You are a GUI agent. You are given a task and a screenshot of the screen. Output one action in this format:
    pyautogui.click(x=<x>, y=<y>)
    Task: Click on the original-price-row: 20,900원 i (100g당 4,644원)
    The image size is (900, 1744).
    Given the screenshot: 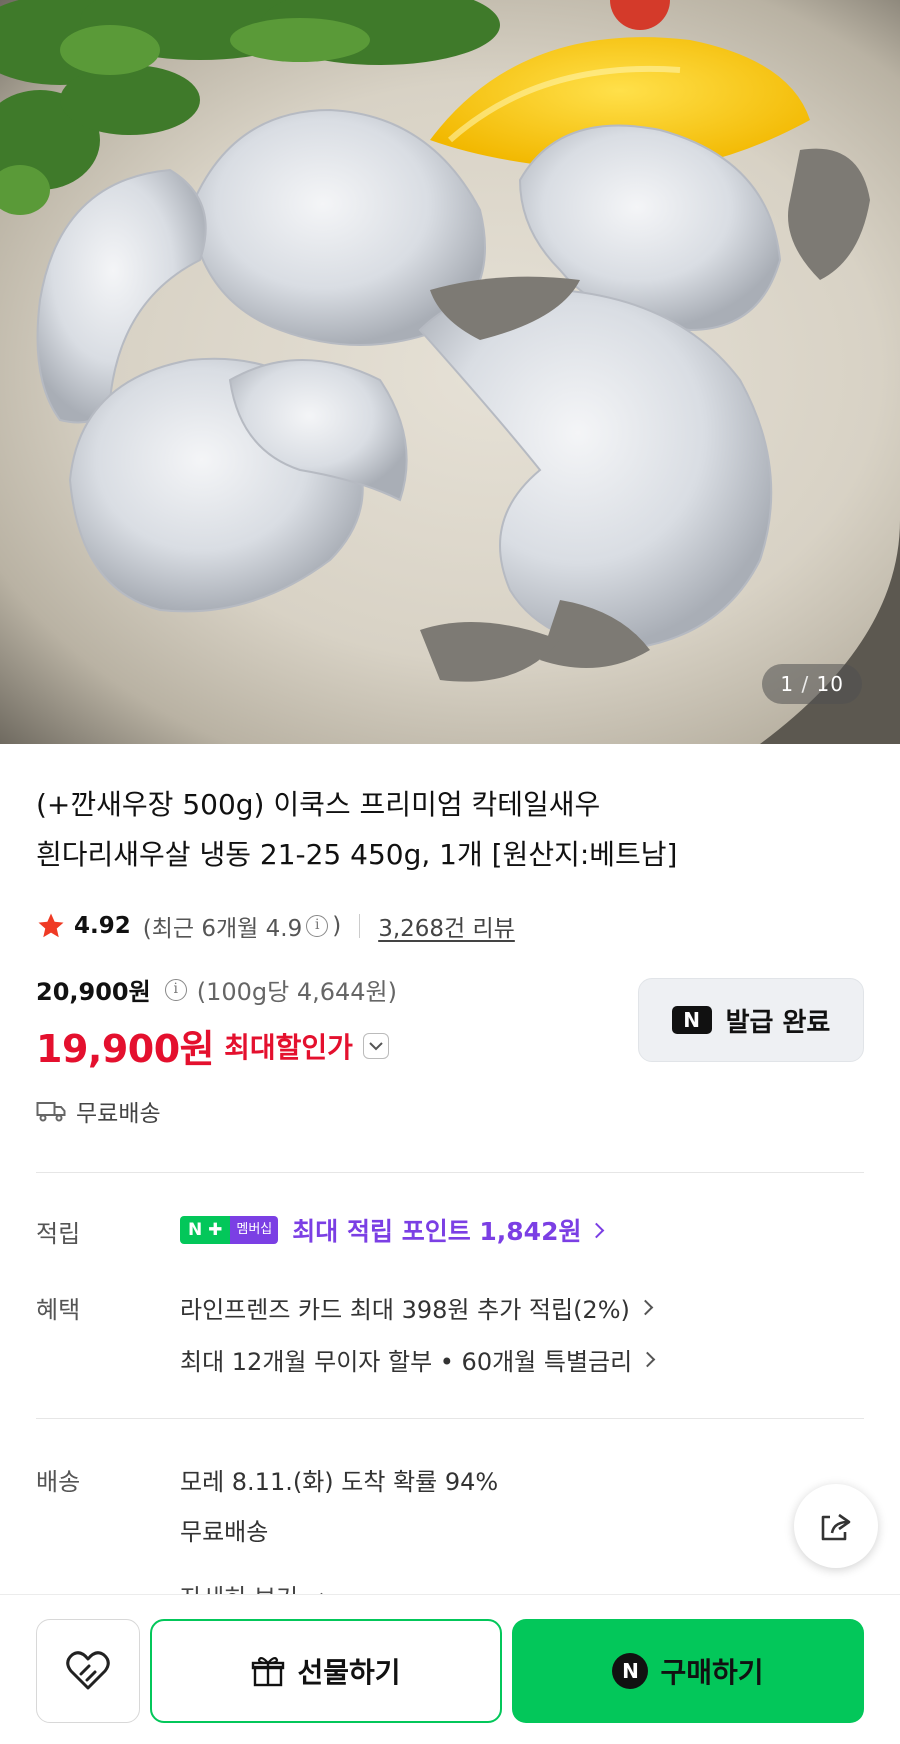 What is the action you would take?
    pyautogui.click(x=216, y=989)
    